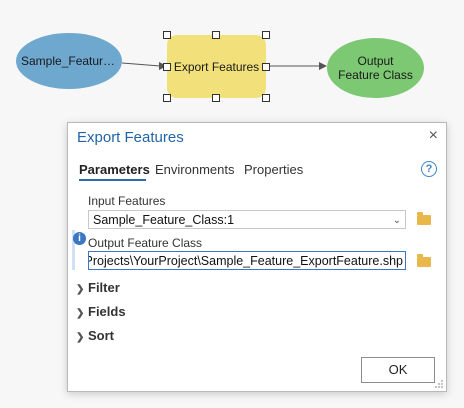 Image resolution: width=464 pixels, height=408 pixels. Describe the element at coordinates (424, 260) in the screenshot. I see `browse-output-folder-icon` at that location.